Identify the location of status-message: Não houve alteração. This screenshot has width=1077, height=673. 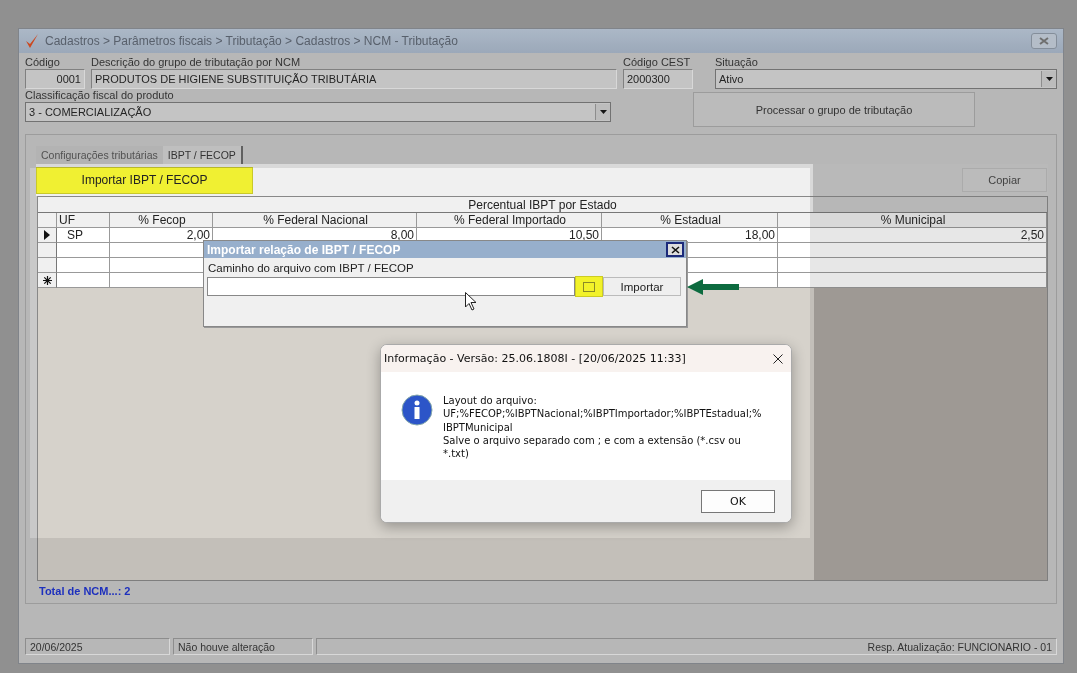
(243, 646).